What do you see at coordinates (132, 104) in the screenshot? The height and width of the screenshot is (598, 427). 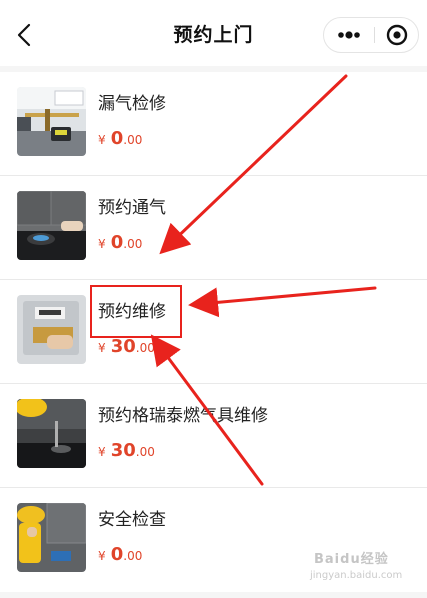 I see `service-name: 漏气检修` at bounding box center [132, 104].